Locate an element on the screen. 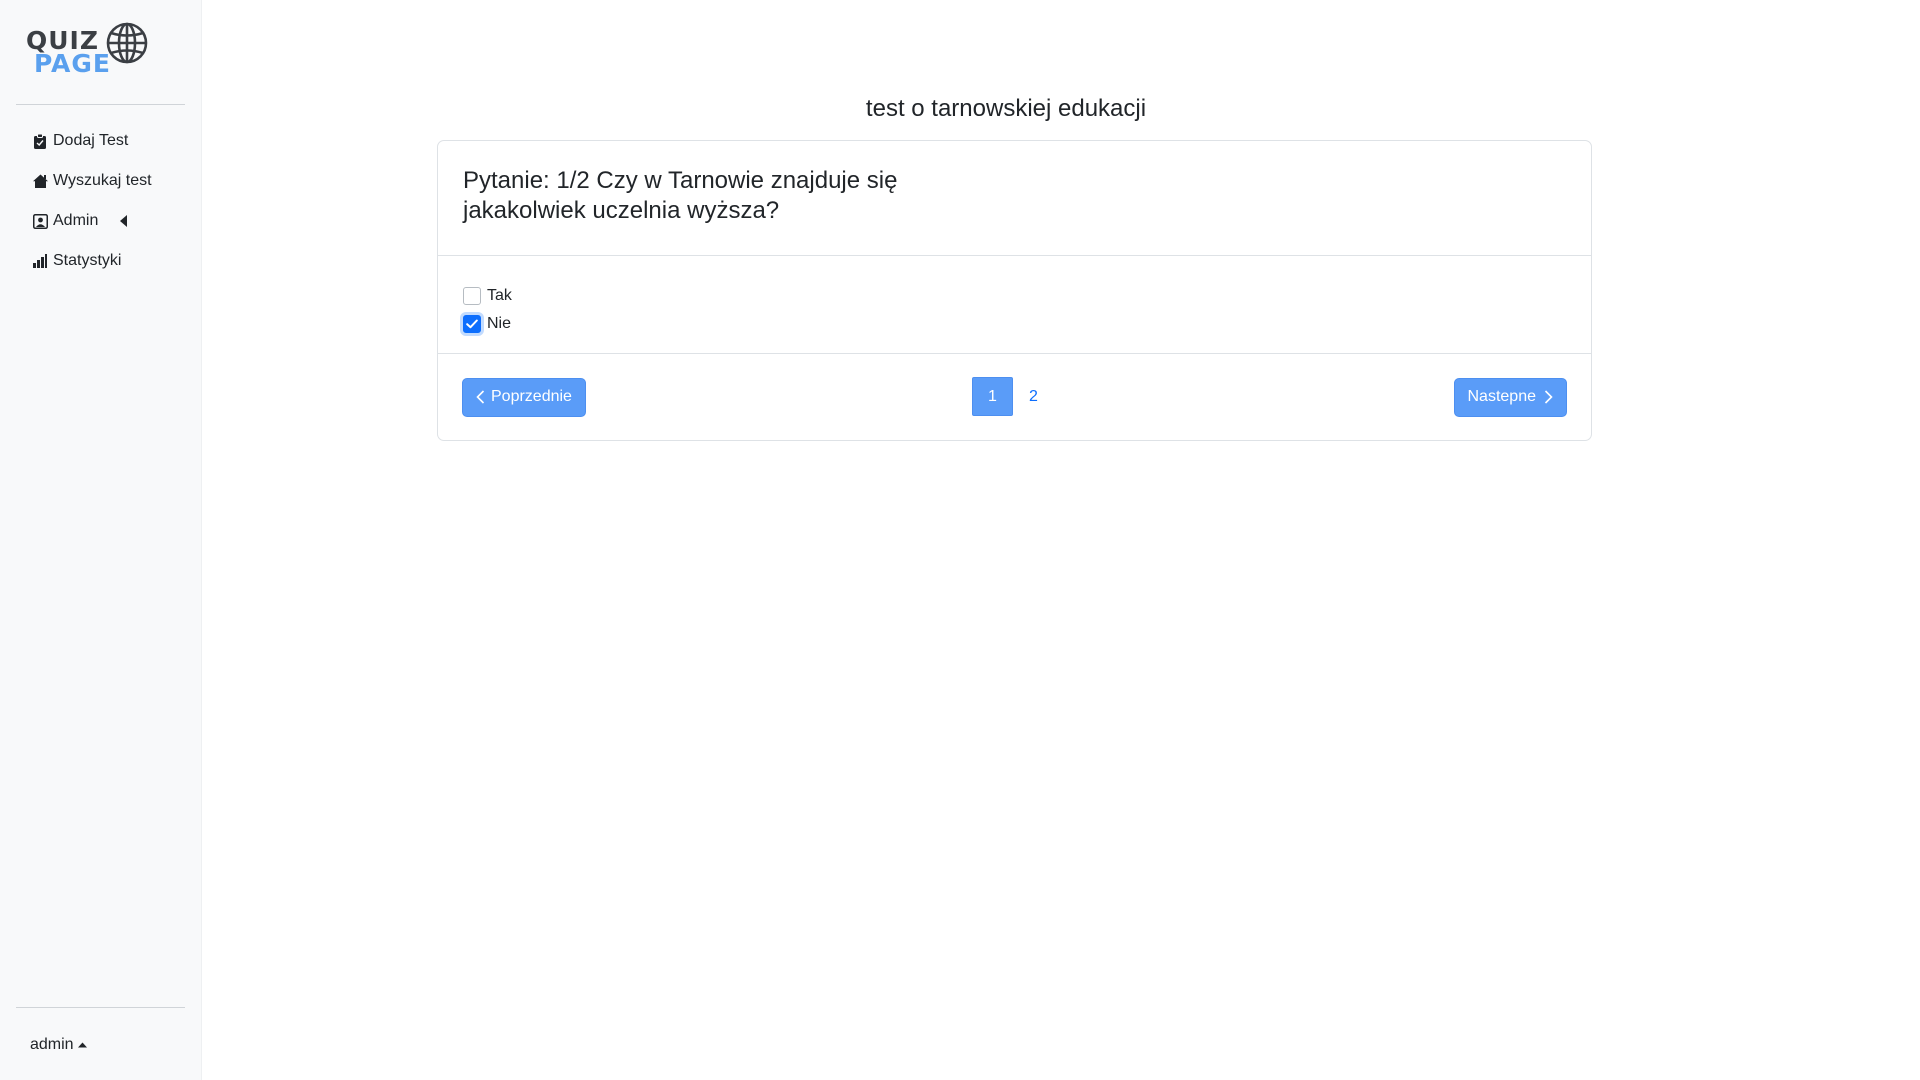  sidebar-item-dodaj-test: Dodaj Test is located at coordinates (100, 141).